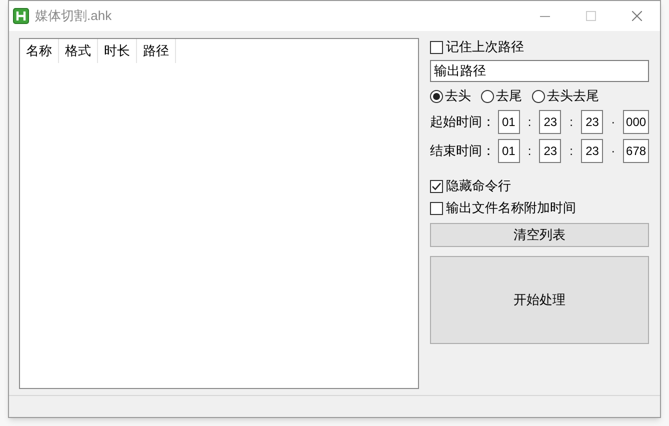 This screenshot has height=426, width=669. I want to click on close-icon, so click(637, 16).